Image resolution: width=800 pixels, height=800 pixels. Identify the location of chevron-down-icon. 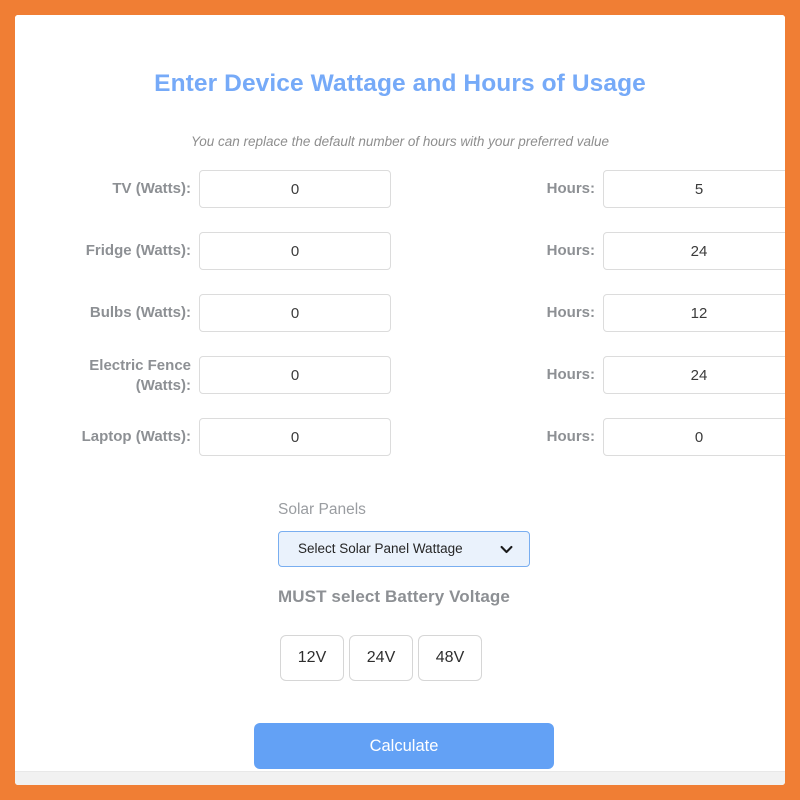
(506, 549).